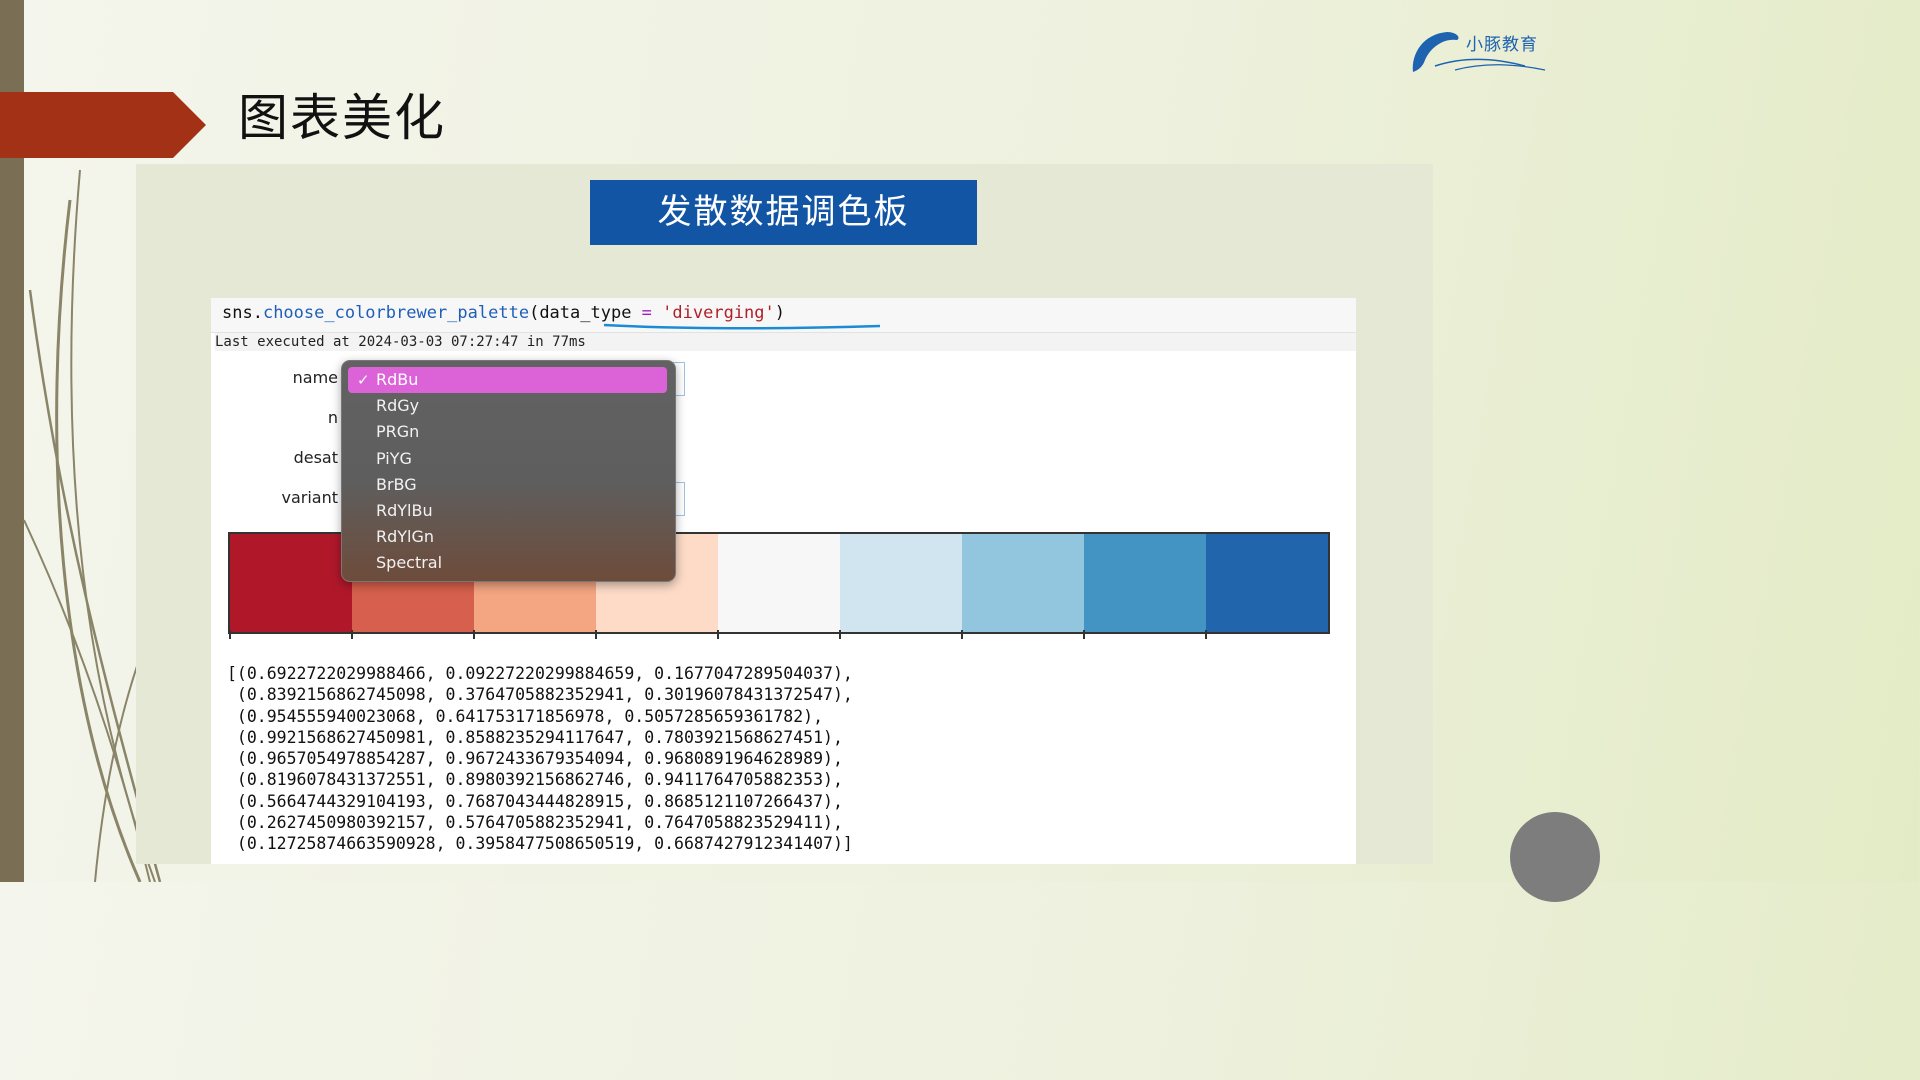  Describe the element at coordinates (309, 497) in the screenshot. I see `variant-label: variant` at that location.